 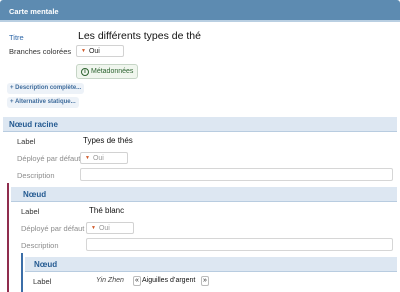 What do you see at coordinates (16, 37) in the screenshot?
I see `title-label: Titre` at bounding box center [16, 37].